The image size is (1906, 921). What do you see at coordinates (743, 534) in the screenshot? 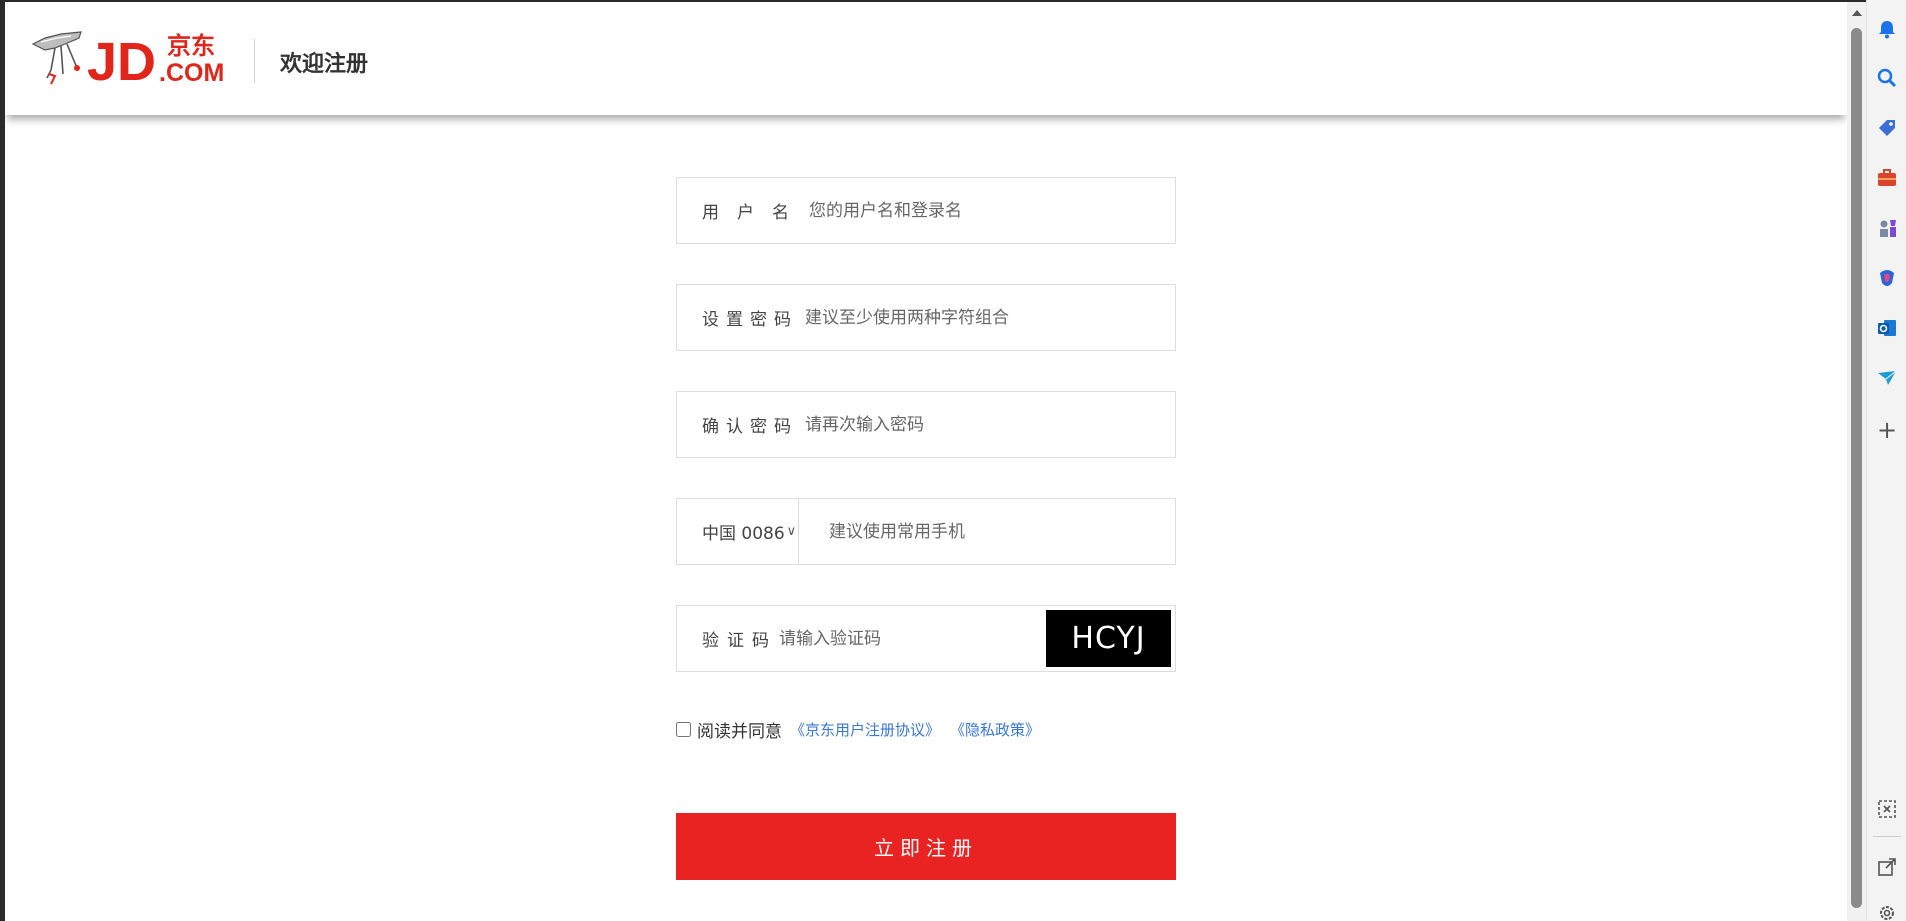
I see `country-code-value: 中国 0086` at bounding box center [743, 534].